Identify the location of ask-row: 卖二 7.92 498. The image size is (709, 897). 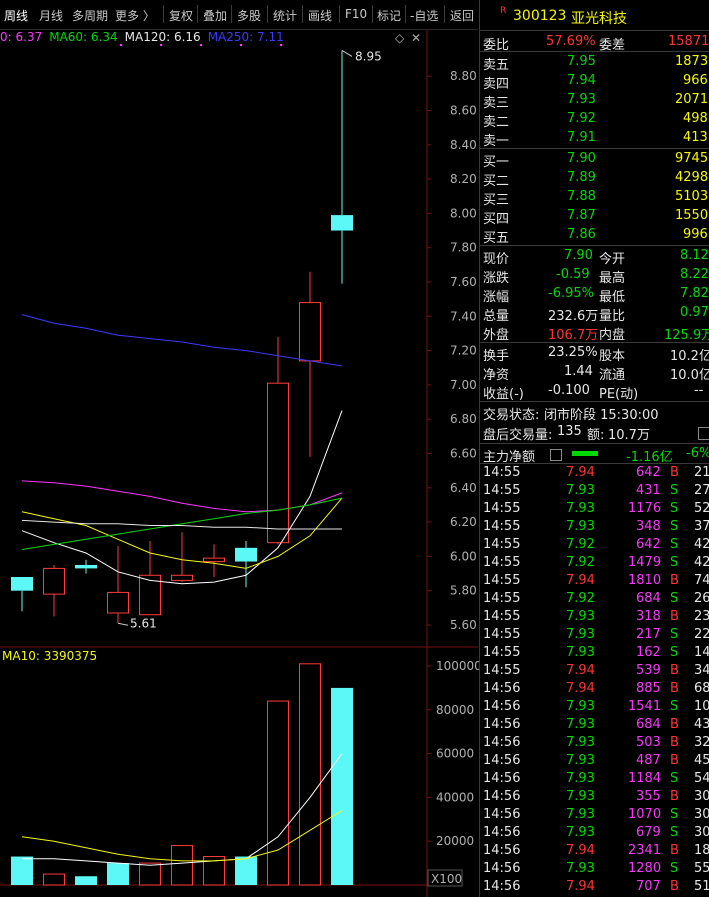
(594, 120).